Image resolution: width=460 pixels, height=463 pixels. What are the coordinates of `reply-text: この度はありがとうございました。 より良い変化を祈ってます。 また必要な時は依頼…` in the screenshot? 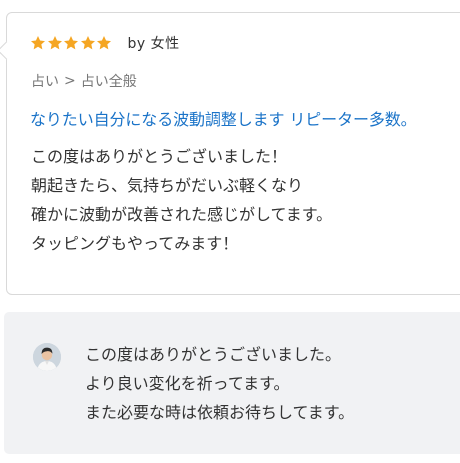 It's located at (219, 383).